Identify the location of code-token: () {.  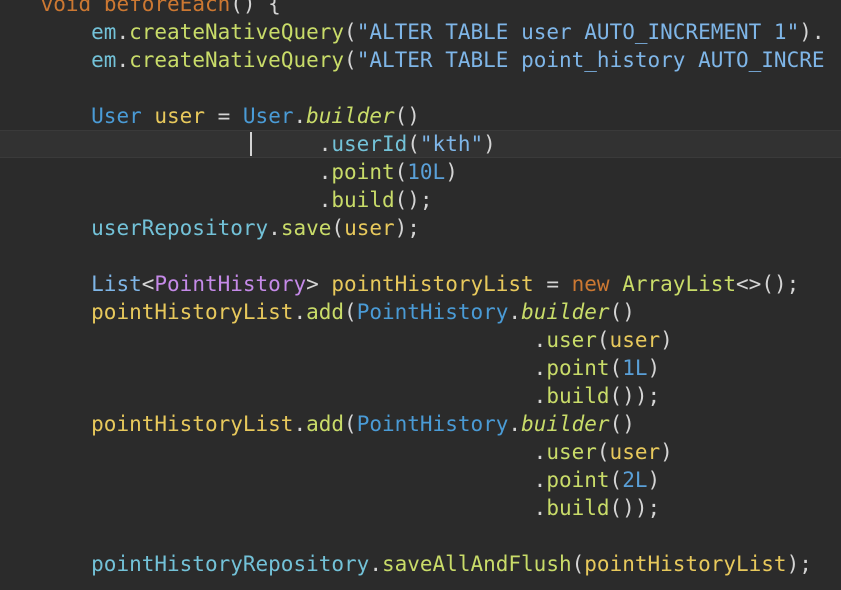
(255, 8).